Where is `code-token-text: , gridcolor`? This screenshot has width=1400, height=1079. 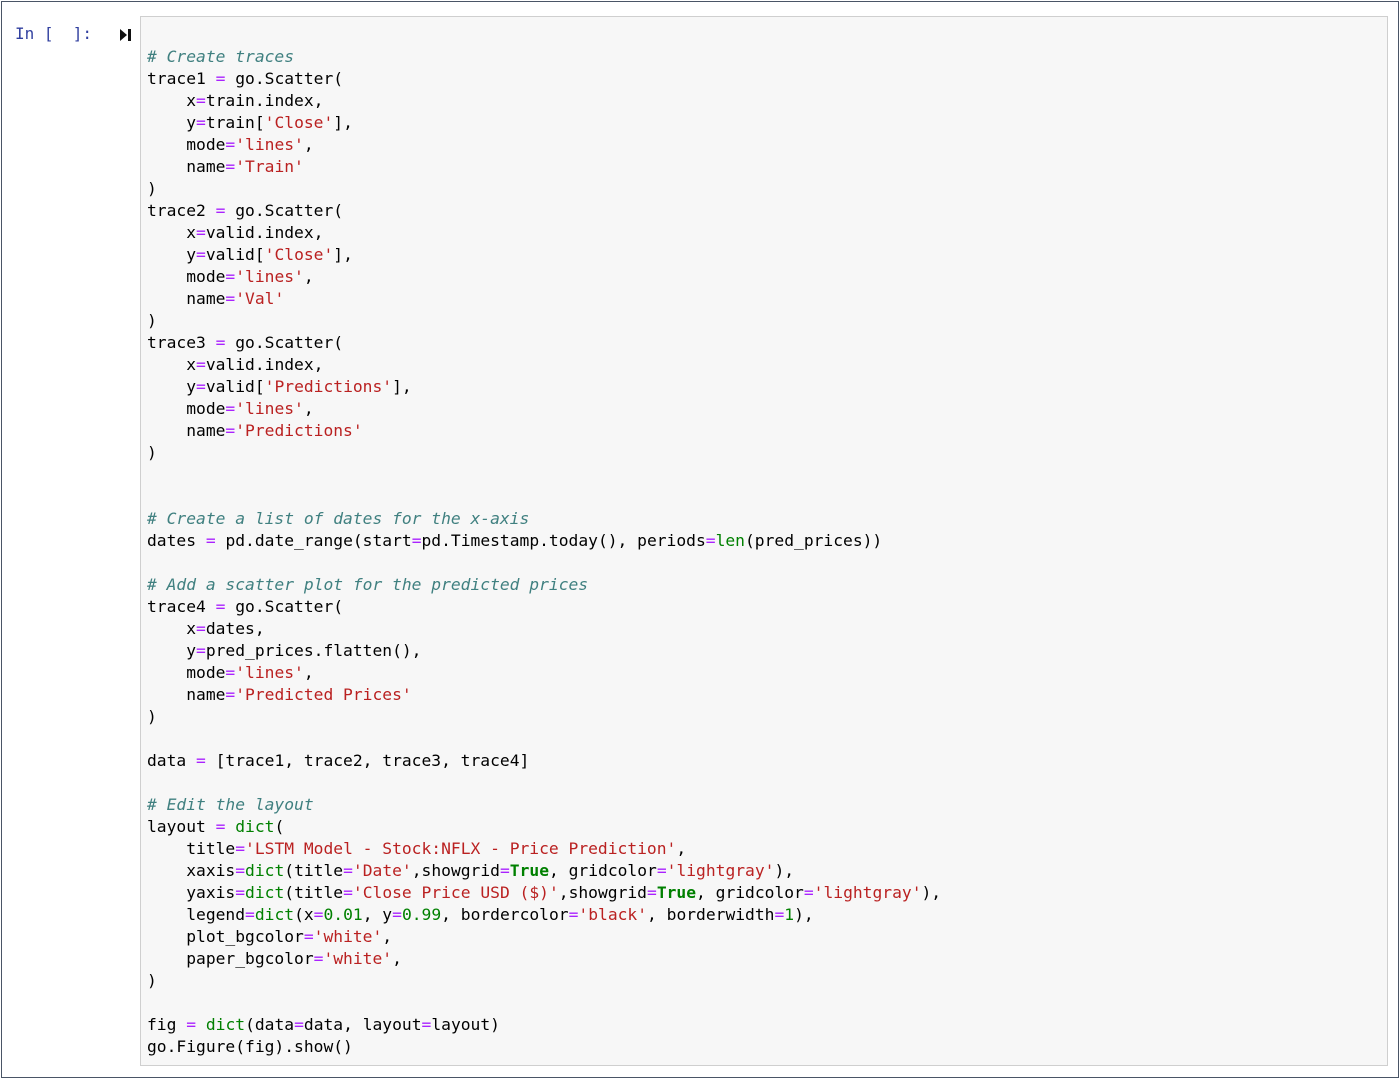
code-token-text: , gridcolor is located at coordinates (603, 870).